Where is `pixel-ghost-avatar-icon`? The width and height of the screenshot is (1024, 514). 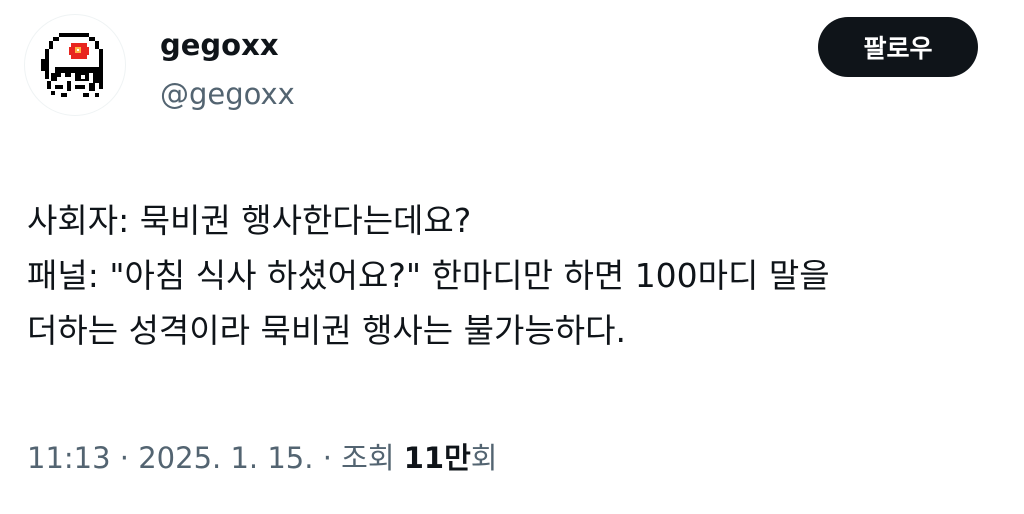 pixel-ghost-avatar-icon is located at coordinates (72, 65).